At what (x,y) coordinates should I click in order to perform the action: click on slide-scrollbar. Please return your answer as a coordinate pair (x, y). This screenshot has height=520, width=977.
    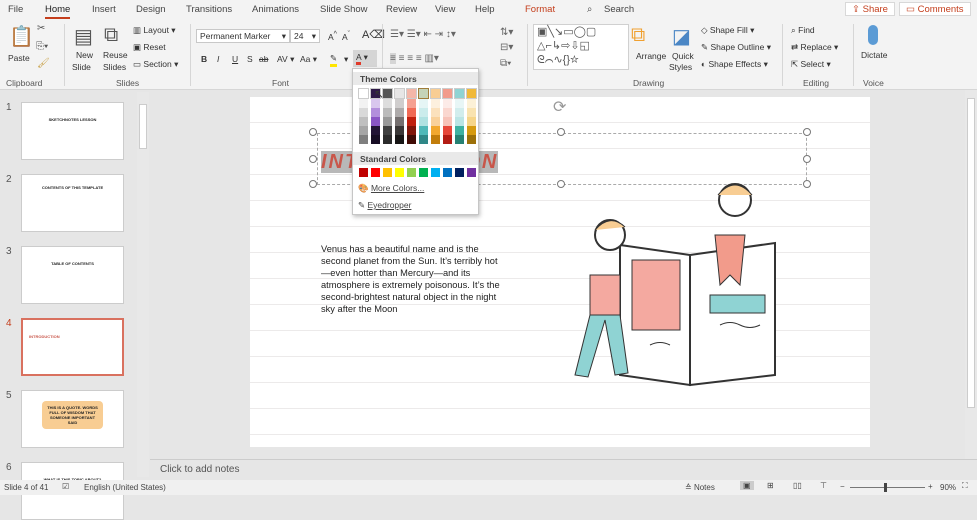
    Looking at the image, I should click on (971, 275).